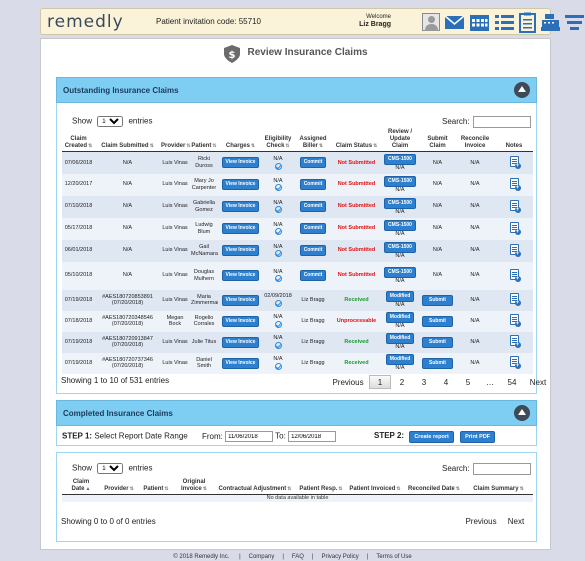 The width and height of the screenshot is (585, 561). What do you see at coordinates (434, 486) in the screenshot?
I see `column-header: Reconciled Date⇅` at bounding box center [434, 486].